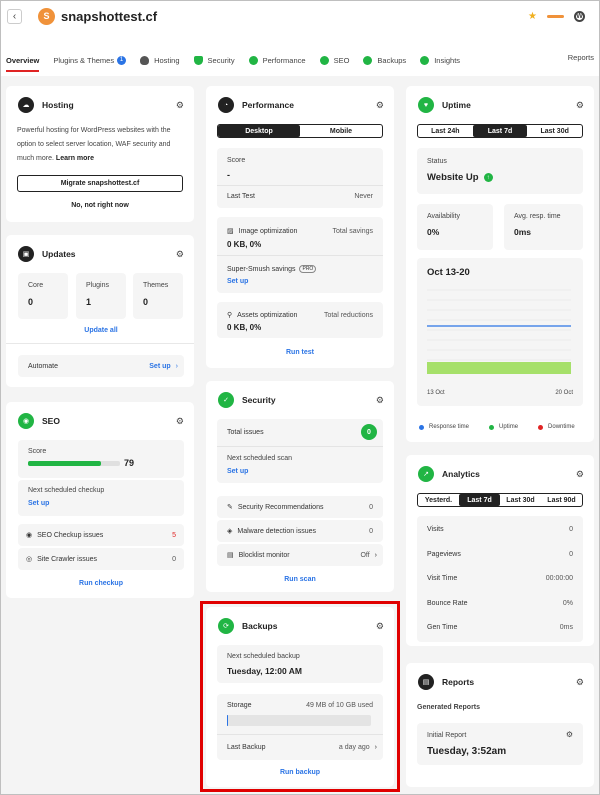  Describe the element at coordinates (532, 16) in the screenshot. I see `star-icon: ★` at that location.